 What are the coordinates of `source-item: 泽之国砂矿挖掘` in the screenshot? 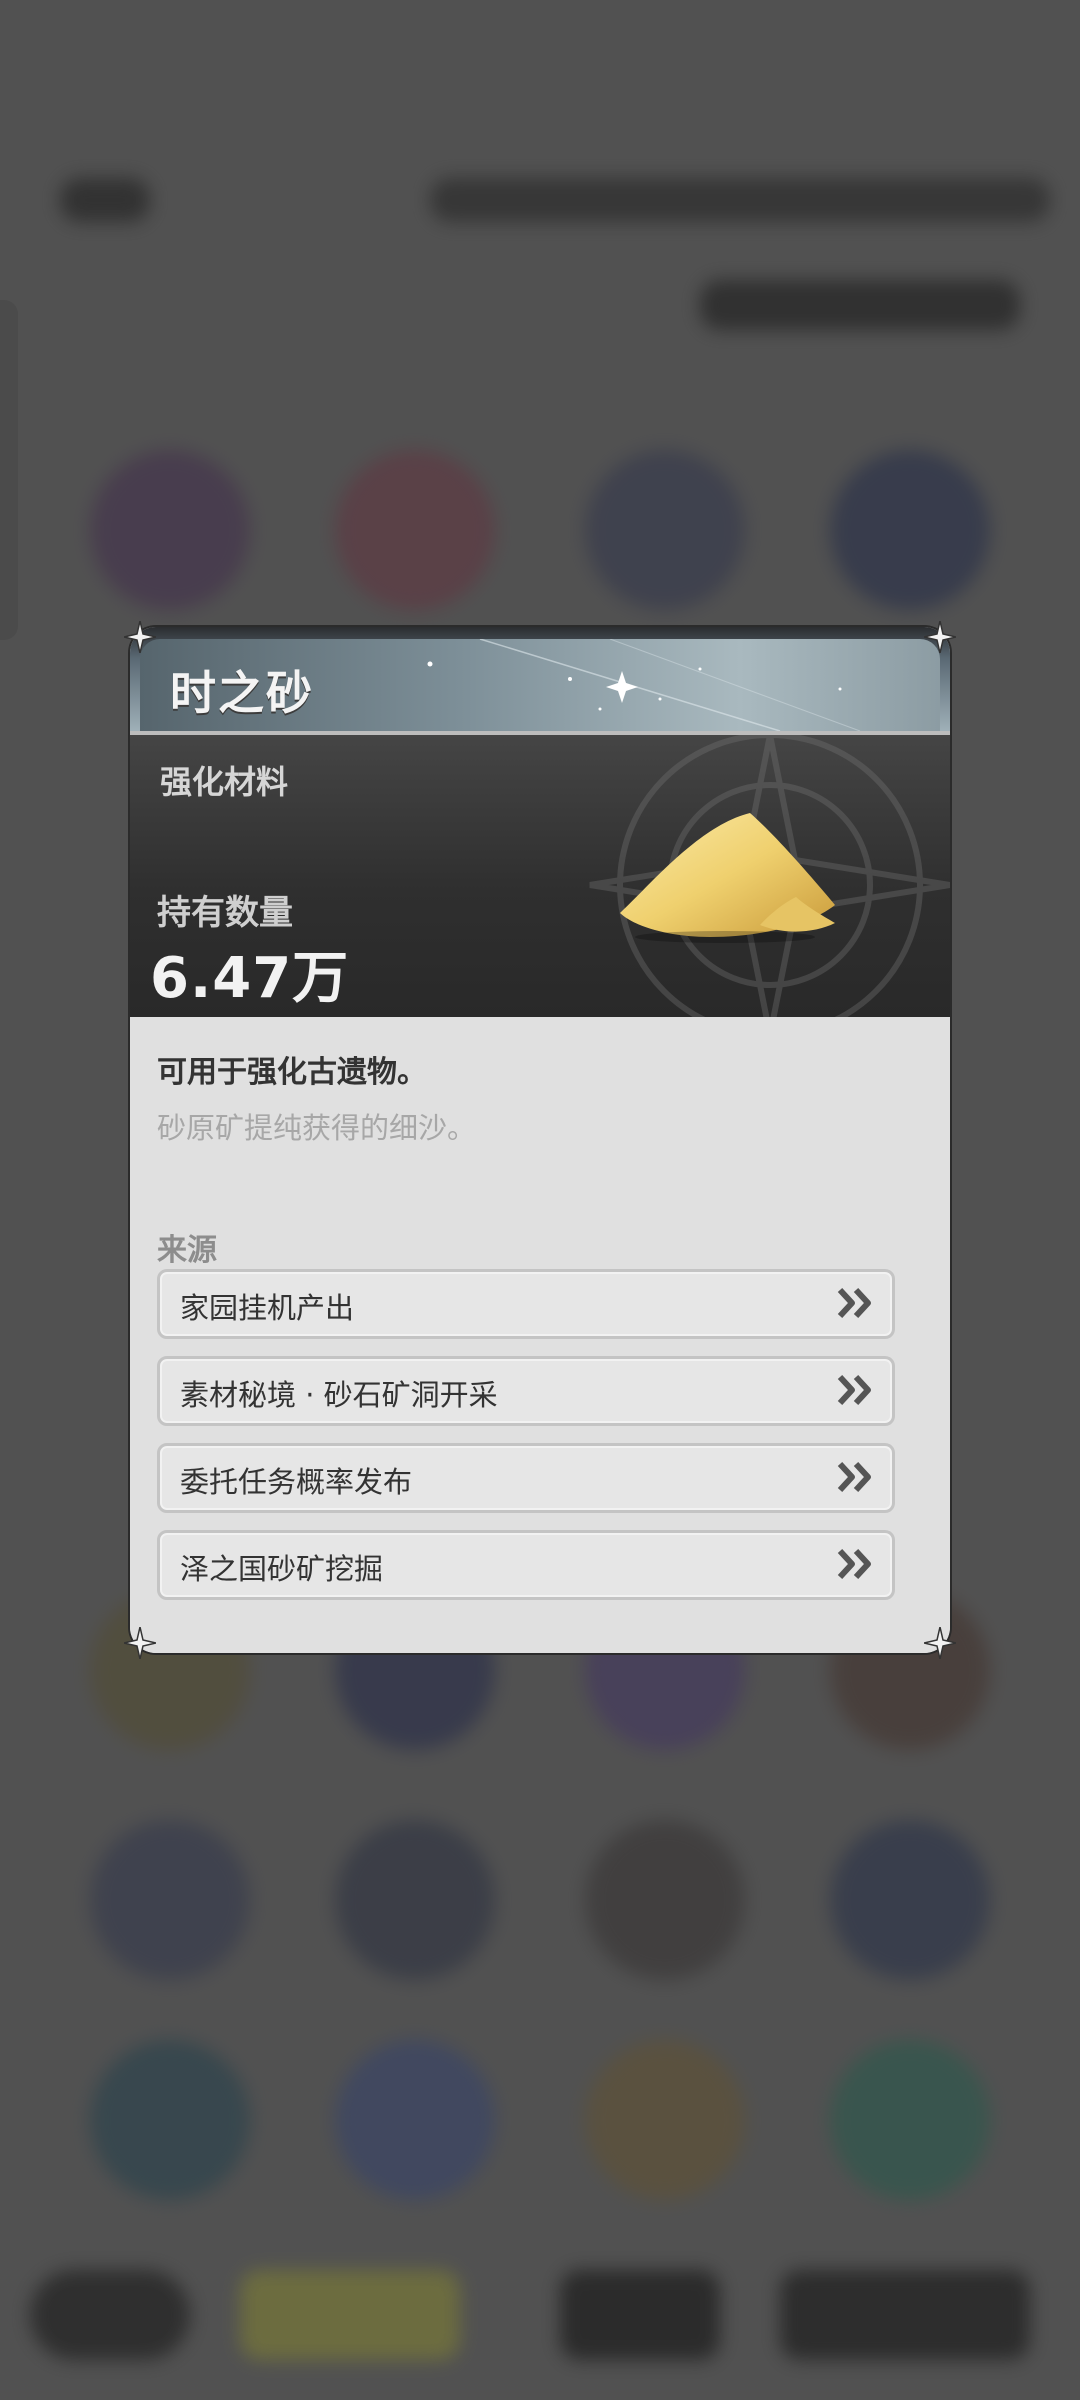 It's located at (526, 1565).